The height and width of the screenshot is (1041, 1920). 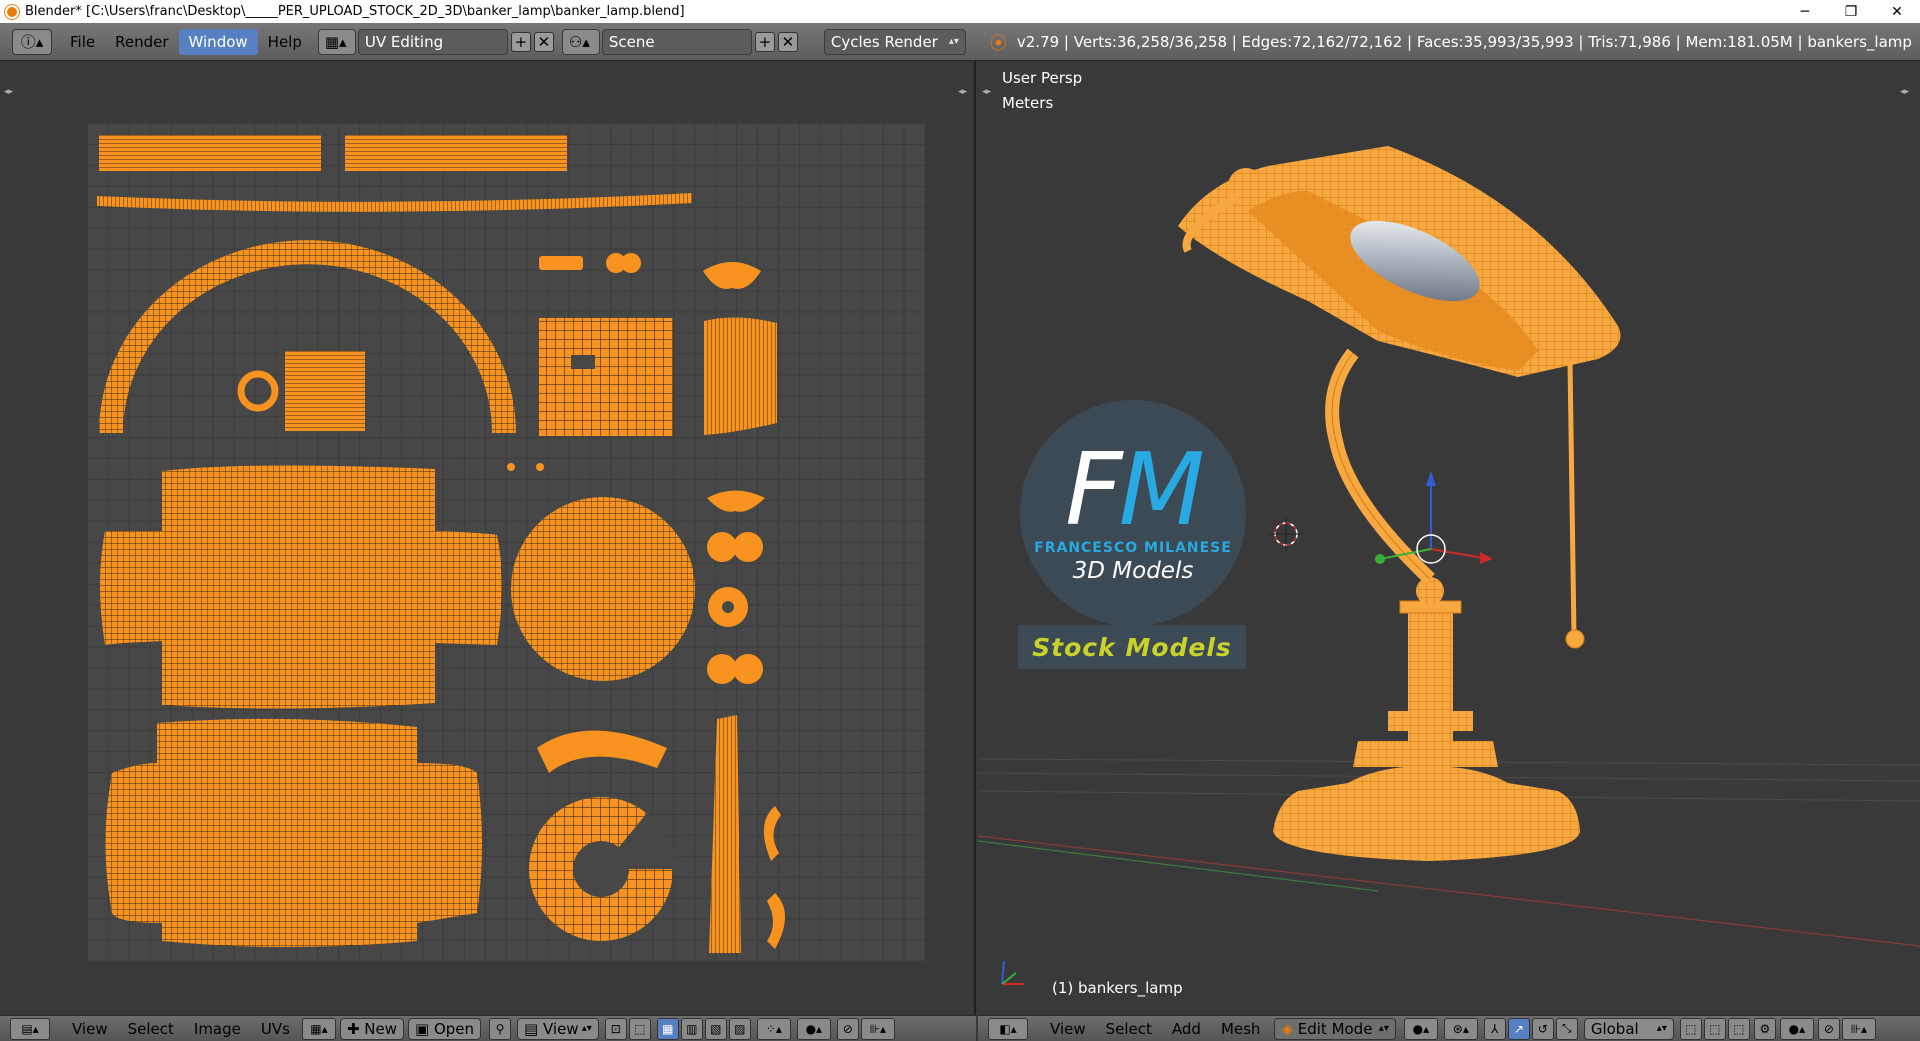 I want to click on uv-strips, so click(x=394, y=173).